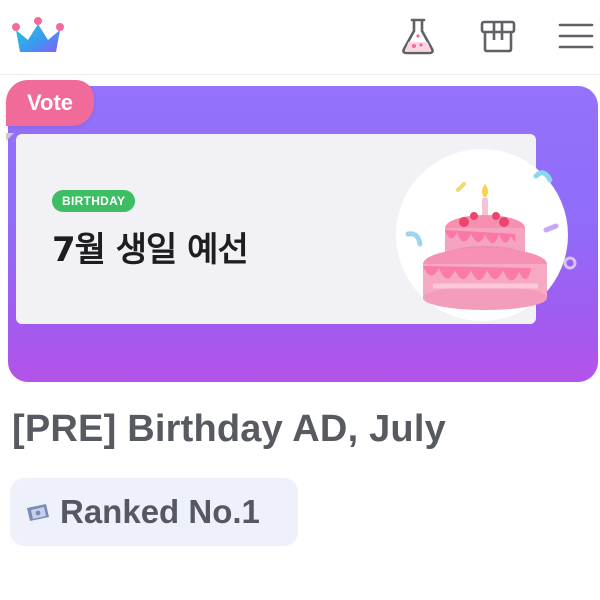 The width and height of the screenshot is (600, 600). I want to click on birthday-badge: BIRTHDAY, so click(94, 201).